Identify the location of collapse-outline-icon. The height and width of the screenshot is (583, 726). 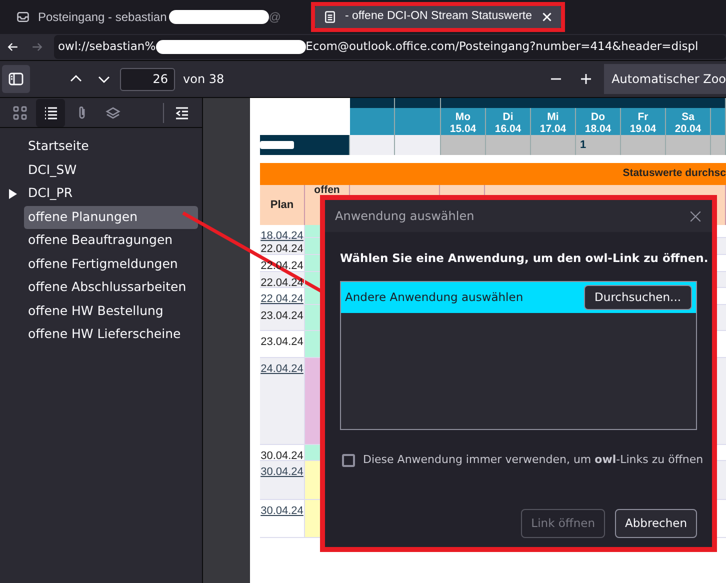
(182, 112).